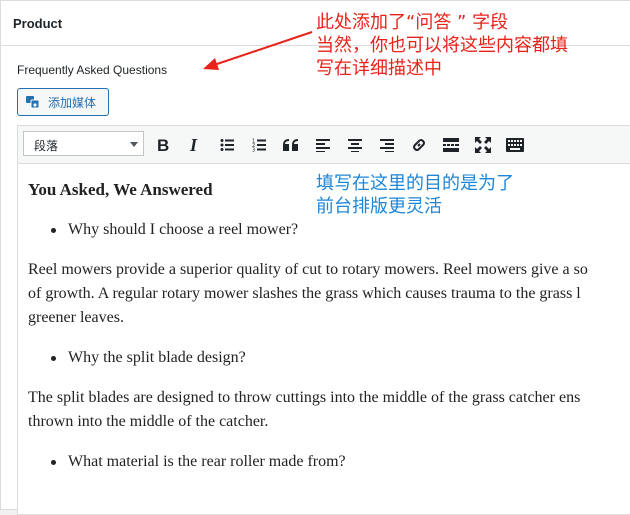 The image size is (630, 515). Describe the element at coordinates (258, 50) in the screenshot. I see `annotation-arrow-icon` at that location.